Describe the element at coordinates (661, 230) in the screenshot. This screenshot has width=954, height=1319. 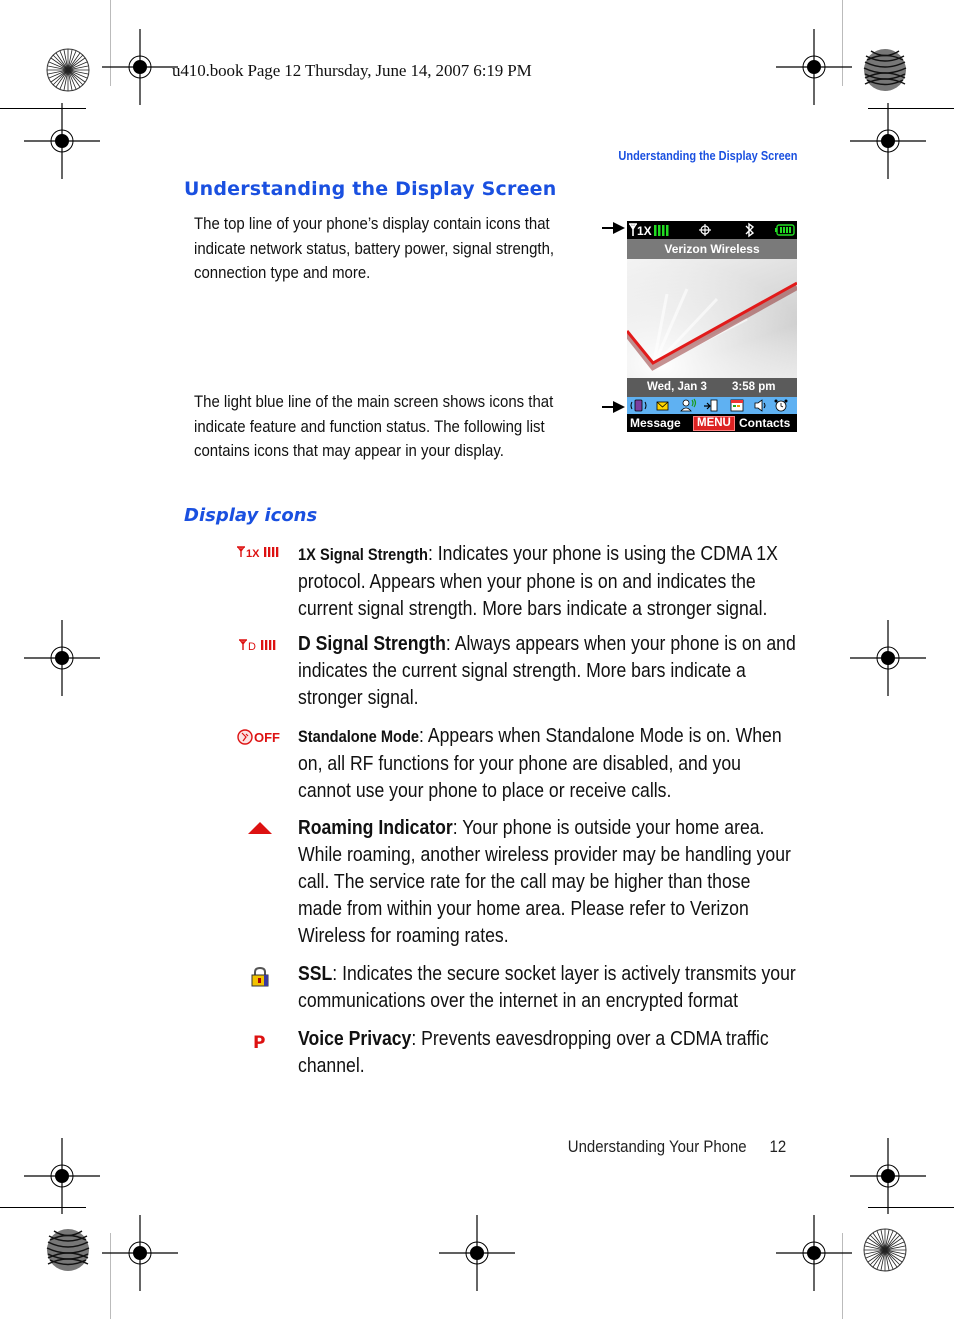
I see `signal-bars-icon` at that location.